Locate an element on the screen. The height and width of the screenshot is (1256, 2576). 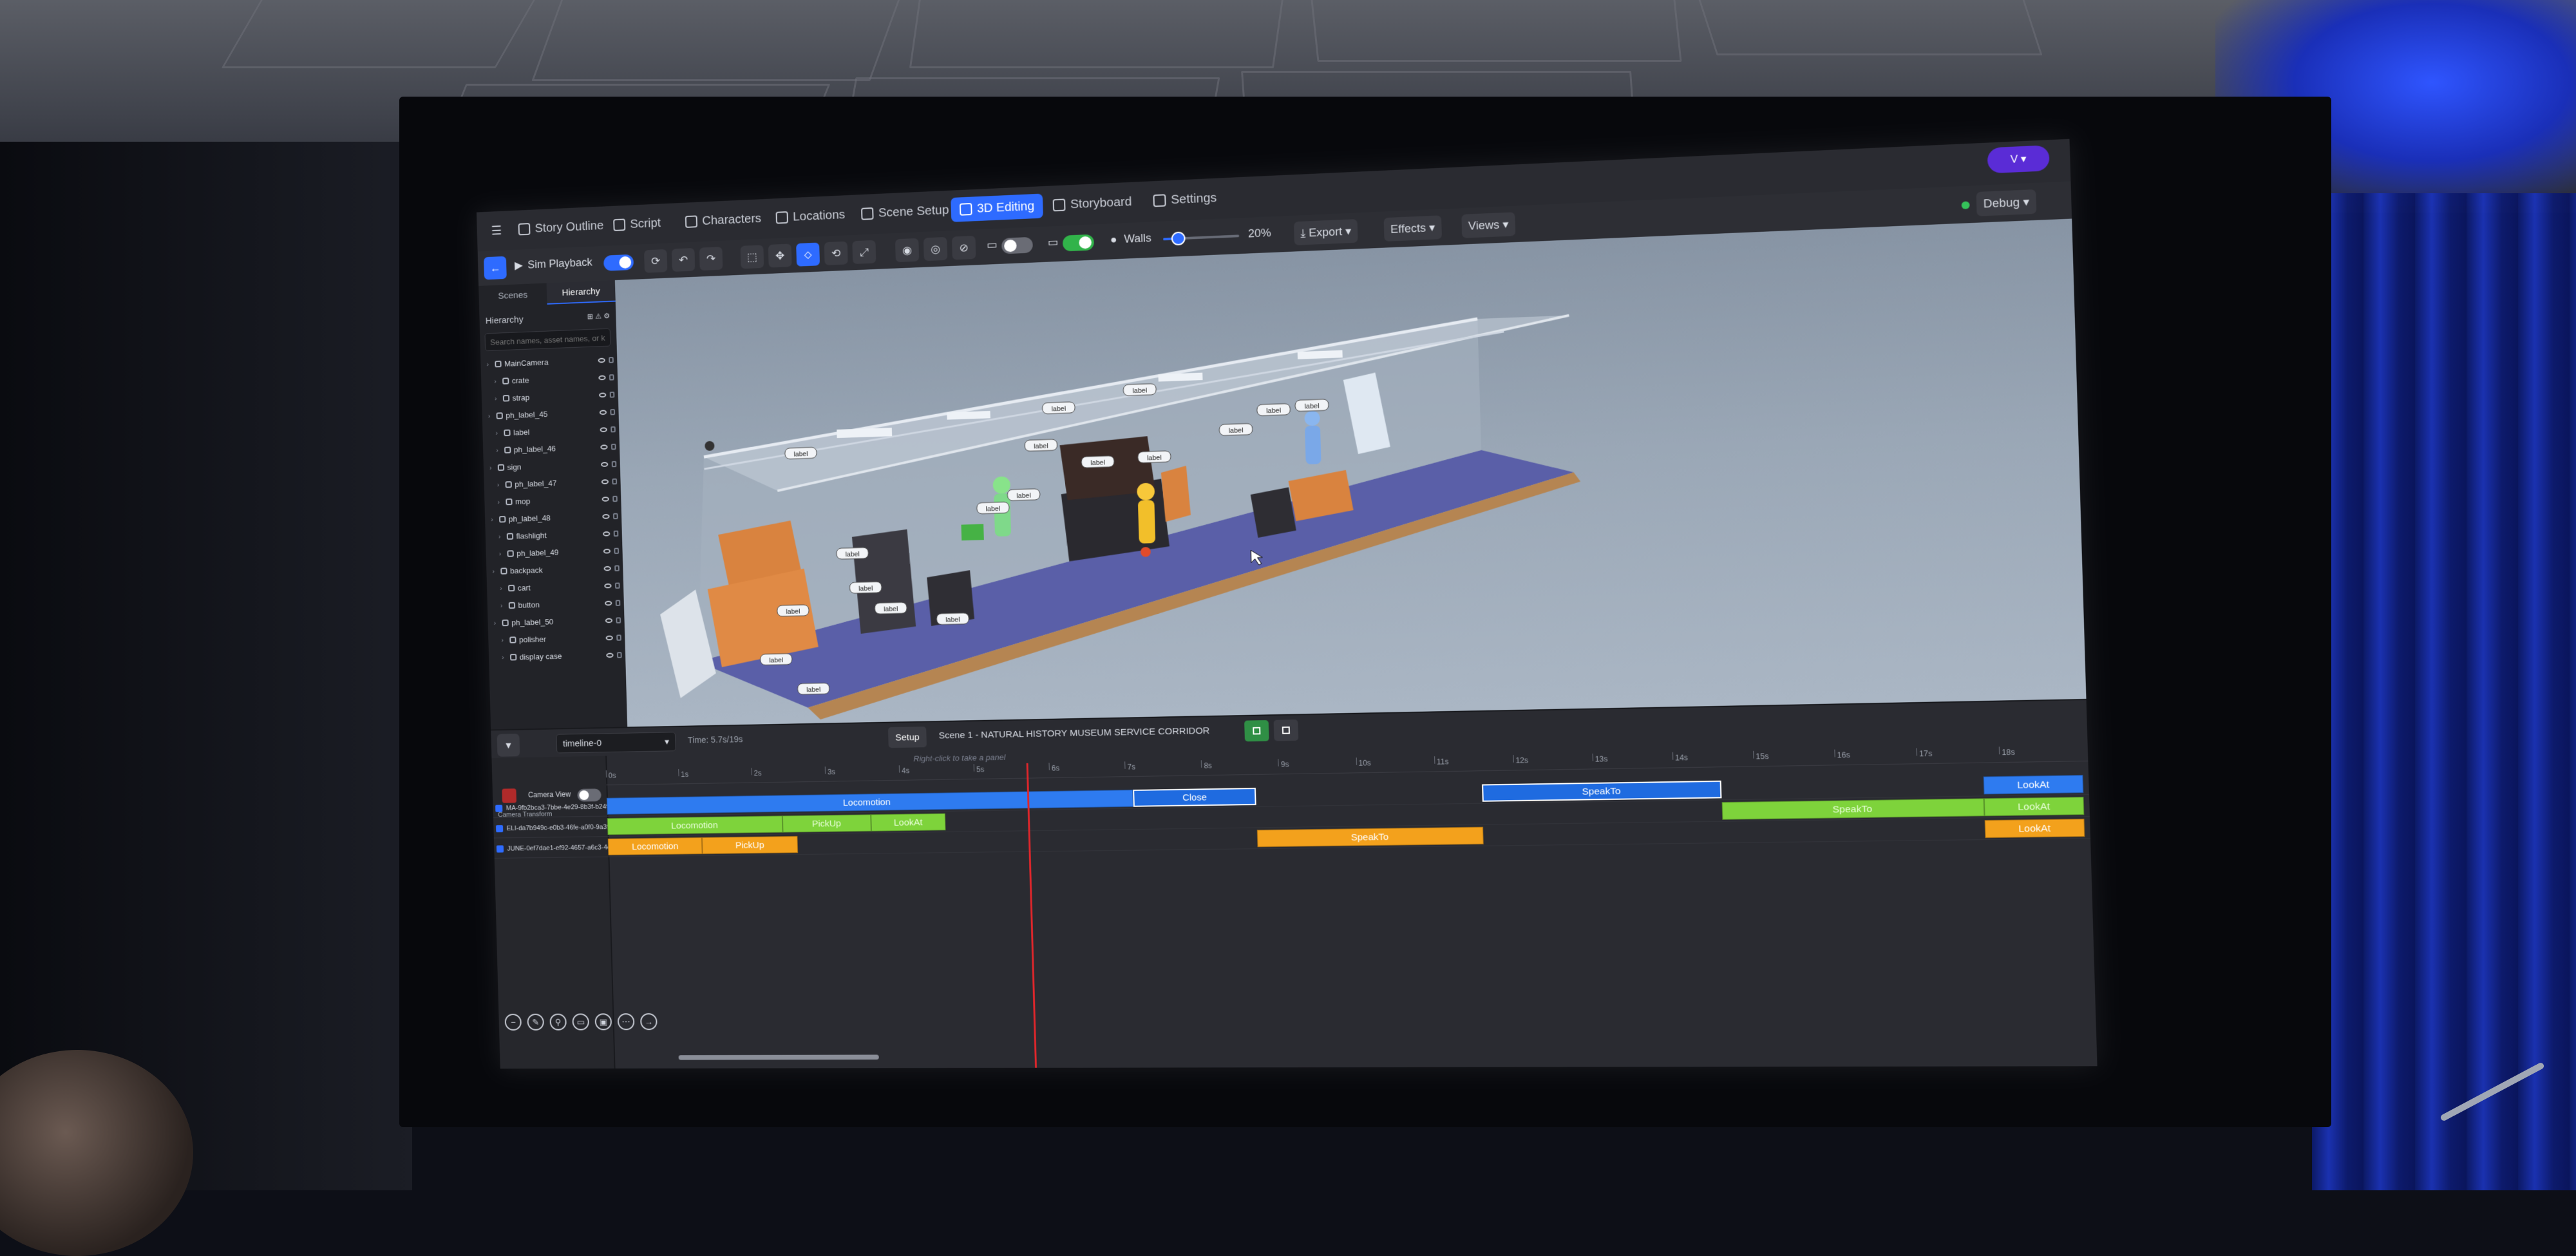
menu-icon: ☰ is located at coordinates (496, 230).